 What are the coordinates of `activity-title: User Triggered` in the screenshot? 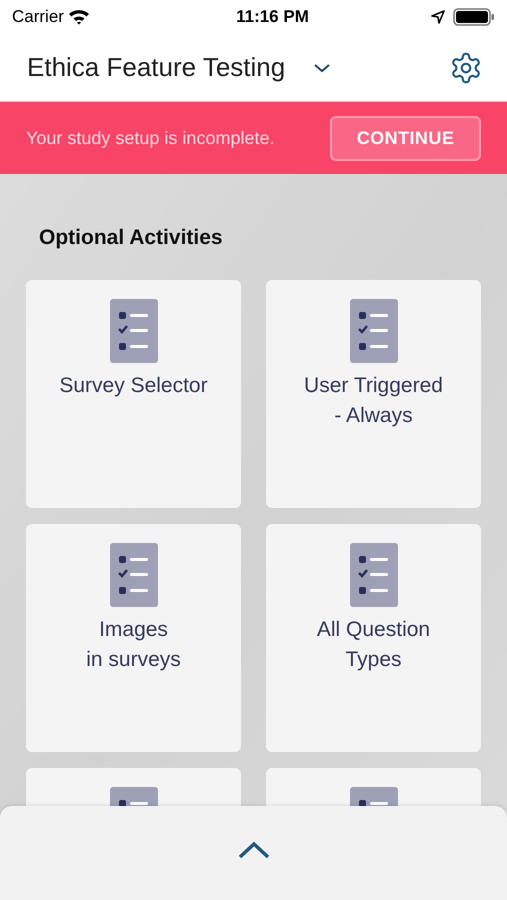 It's located at (373, 385).